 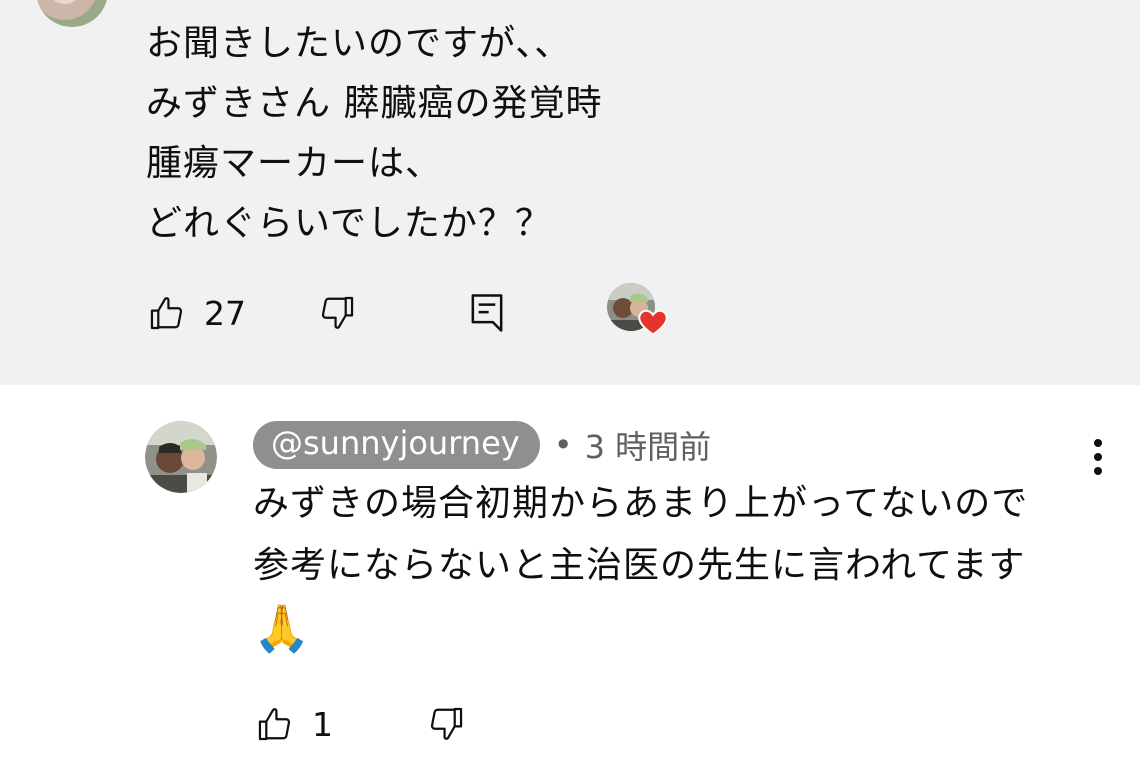 I want to click on like-count: 1, so click(x=322, y=724).